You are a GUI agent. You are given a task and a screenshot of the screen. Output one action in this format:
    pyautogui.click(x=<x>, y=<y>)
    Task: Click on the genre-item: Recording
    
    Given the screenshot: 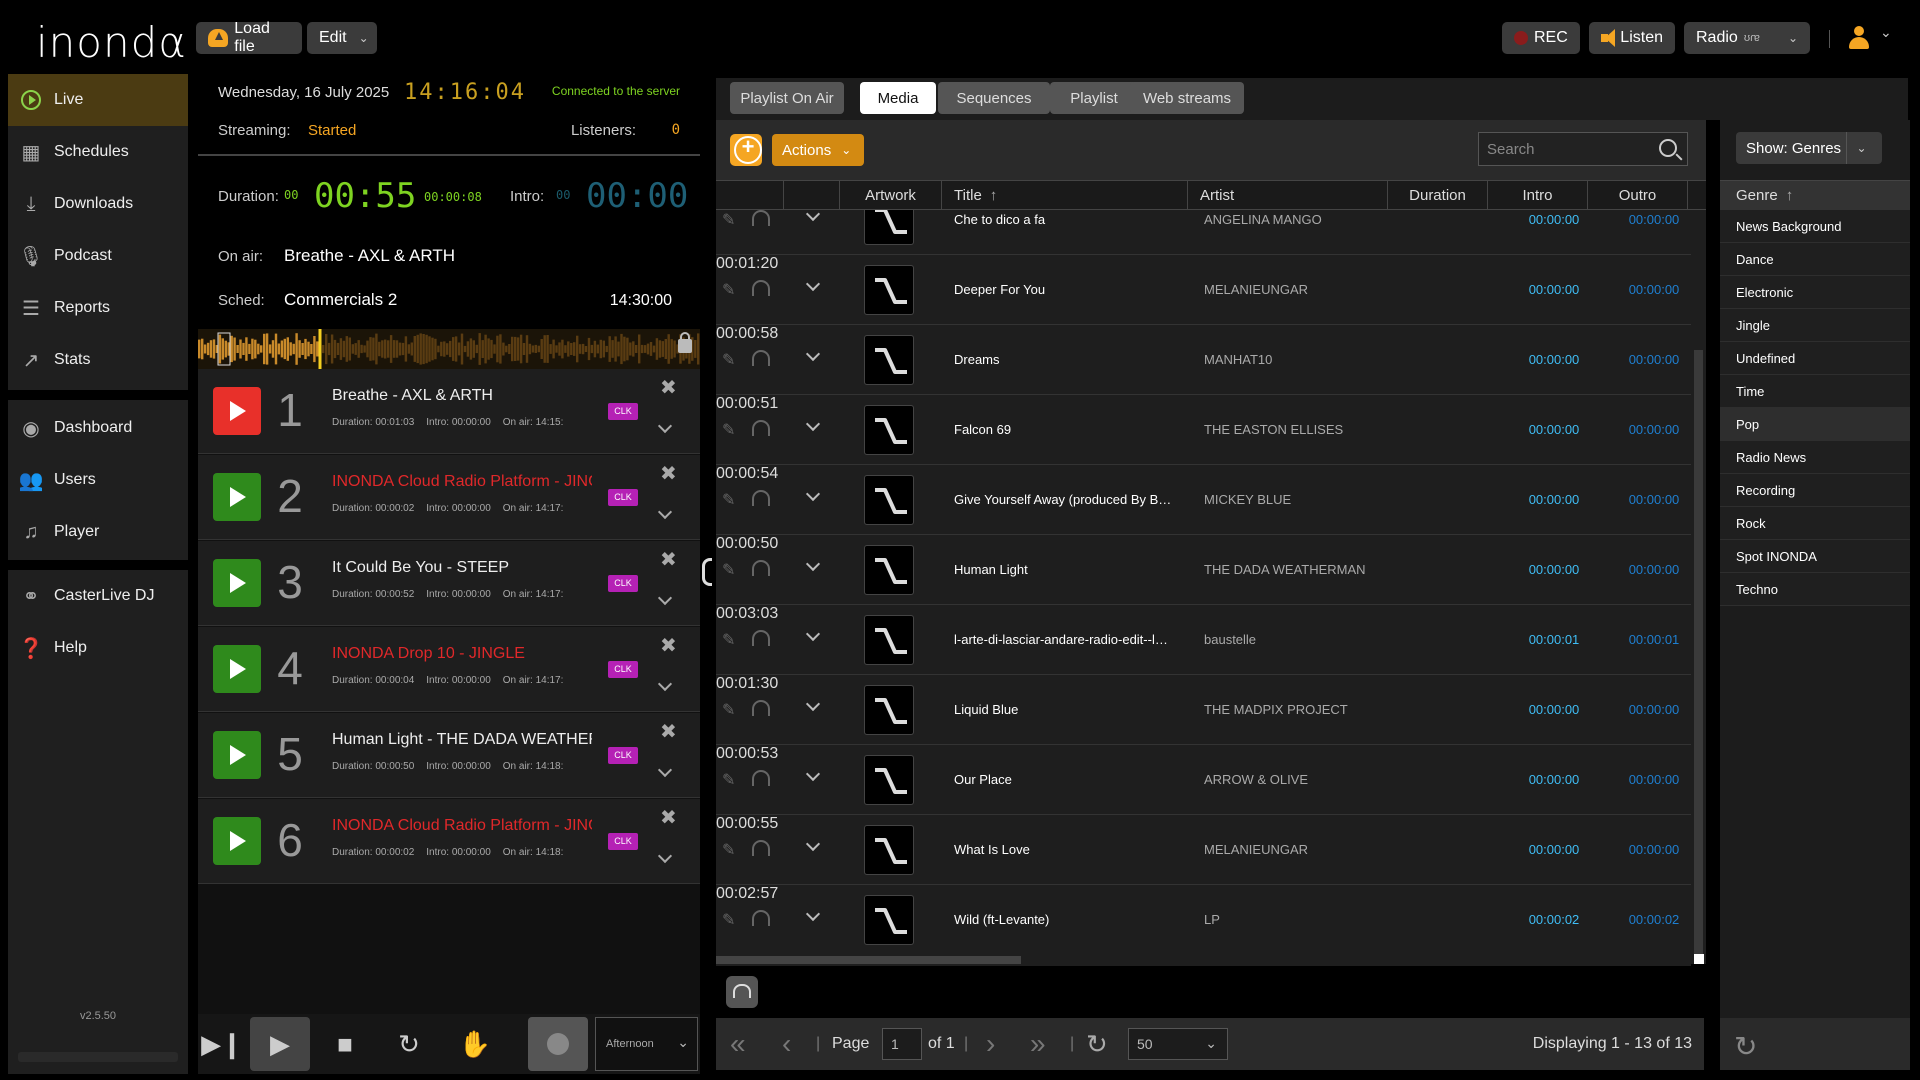 What is the action you would take?
    pyautogui.click(x=1815, y=490)
    